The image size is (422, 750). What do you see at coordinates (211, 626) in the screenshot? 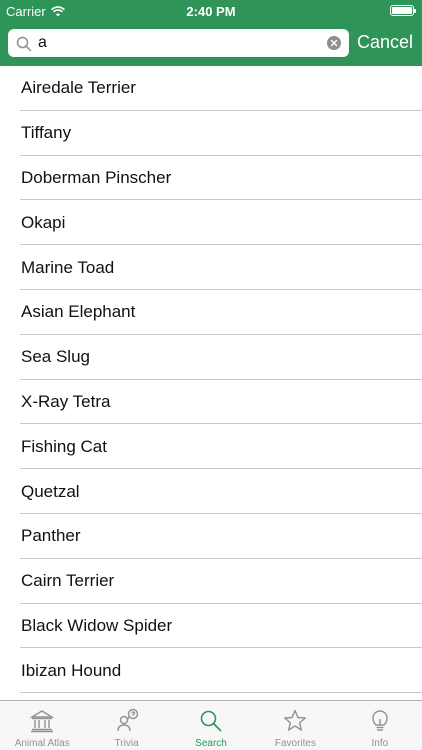
I see `list-item: Black Widow Spider` at bounding box center [211, 626].